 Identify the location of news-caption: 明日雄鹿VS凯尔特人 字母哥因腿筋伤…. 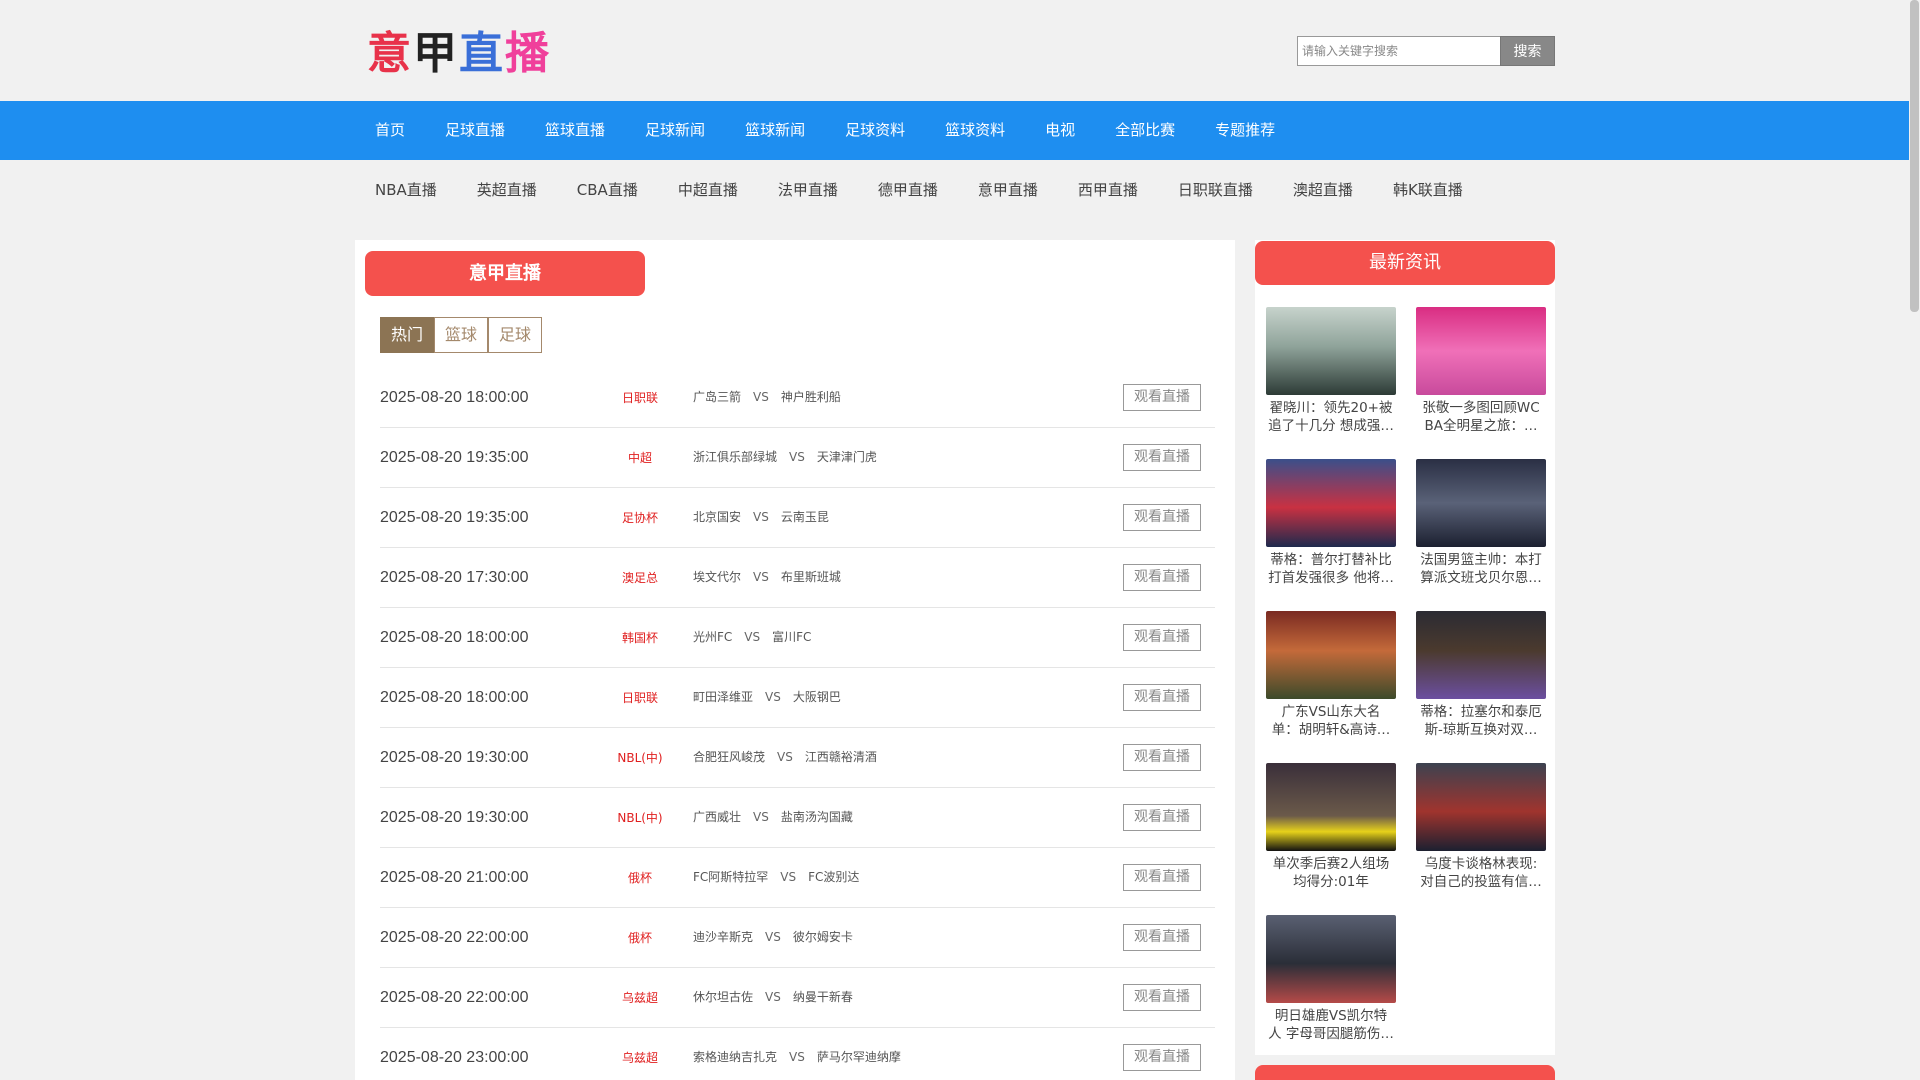
(1331, 1025).